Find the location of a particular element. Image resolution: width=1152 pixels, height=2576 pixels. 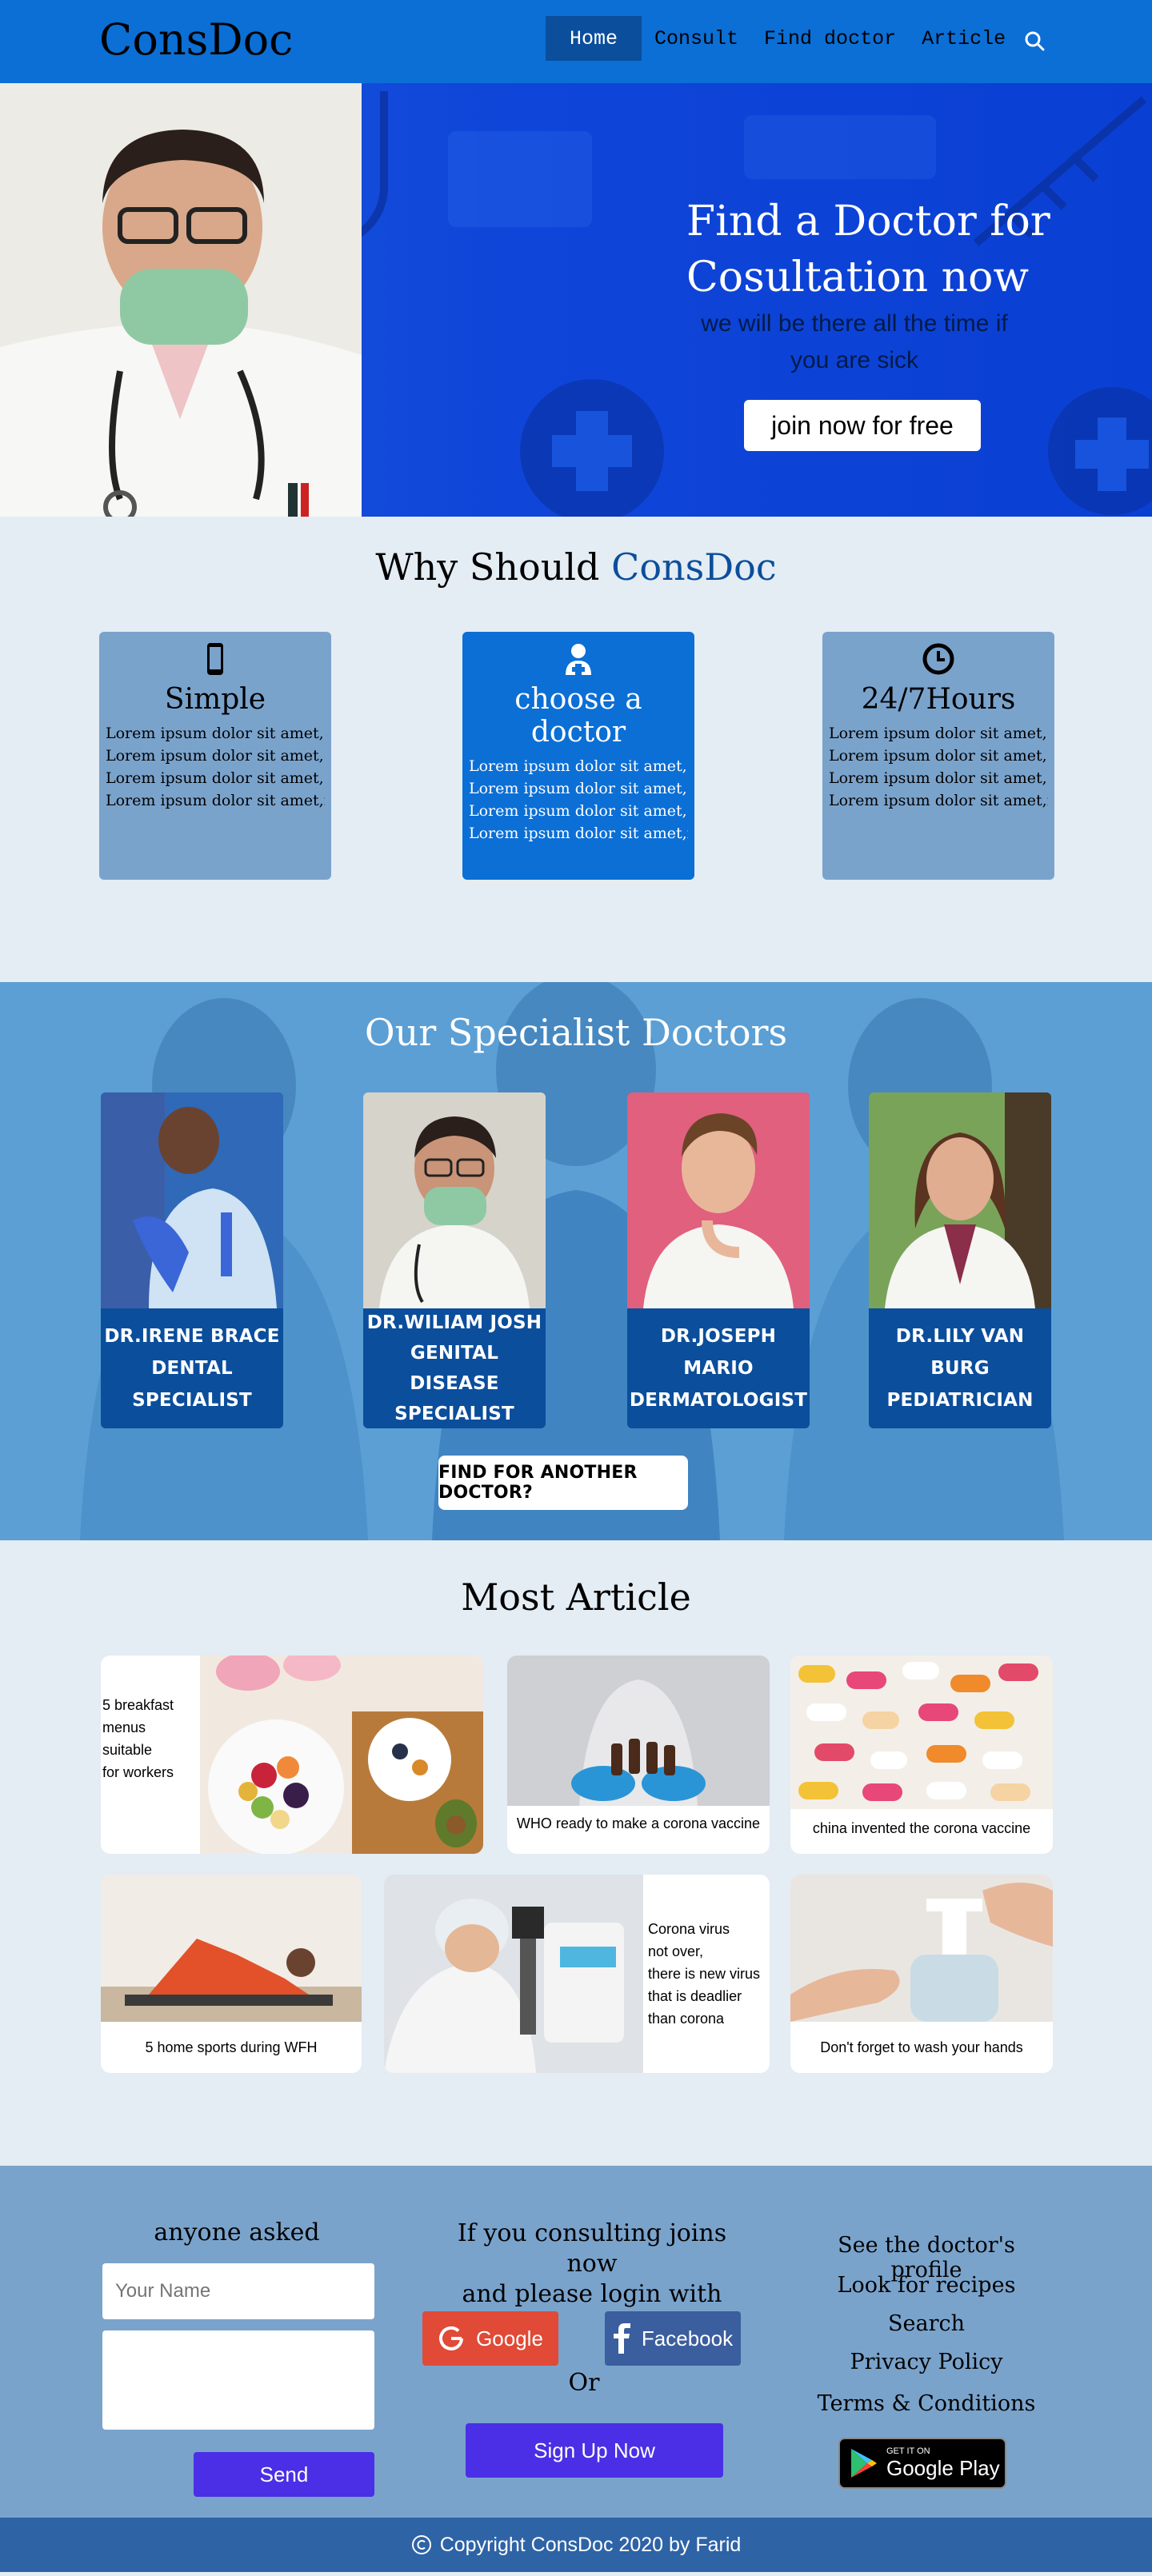

doctor-specialty: GENITAL DISEASE is located at coordinates (454, 1369).